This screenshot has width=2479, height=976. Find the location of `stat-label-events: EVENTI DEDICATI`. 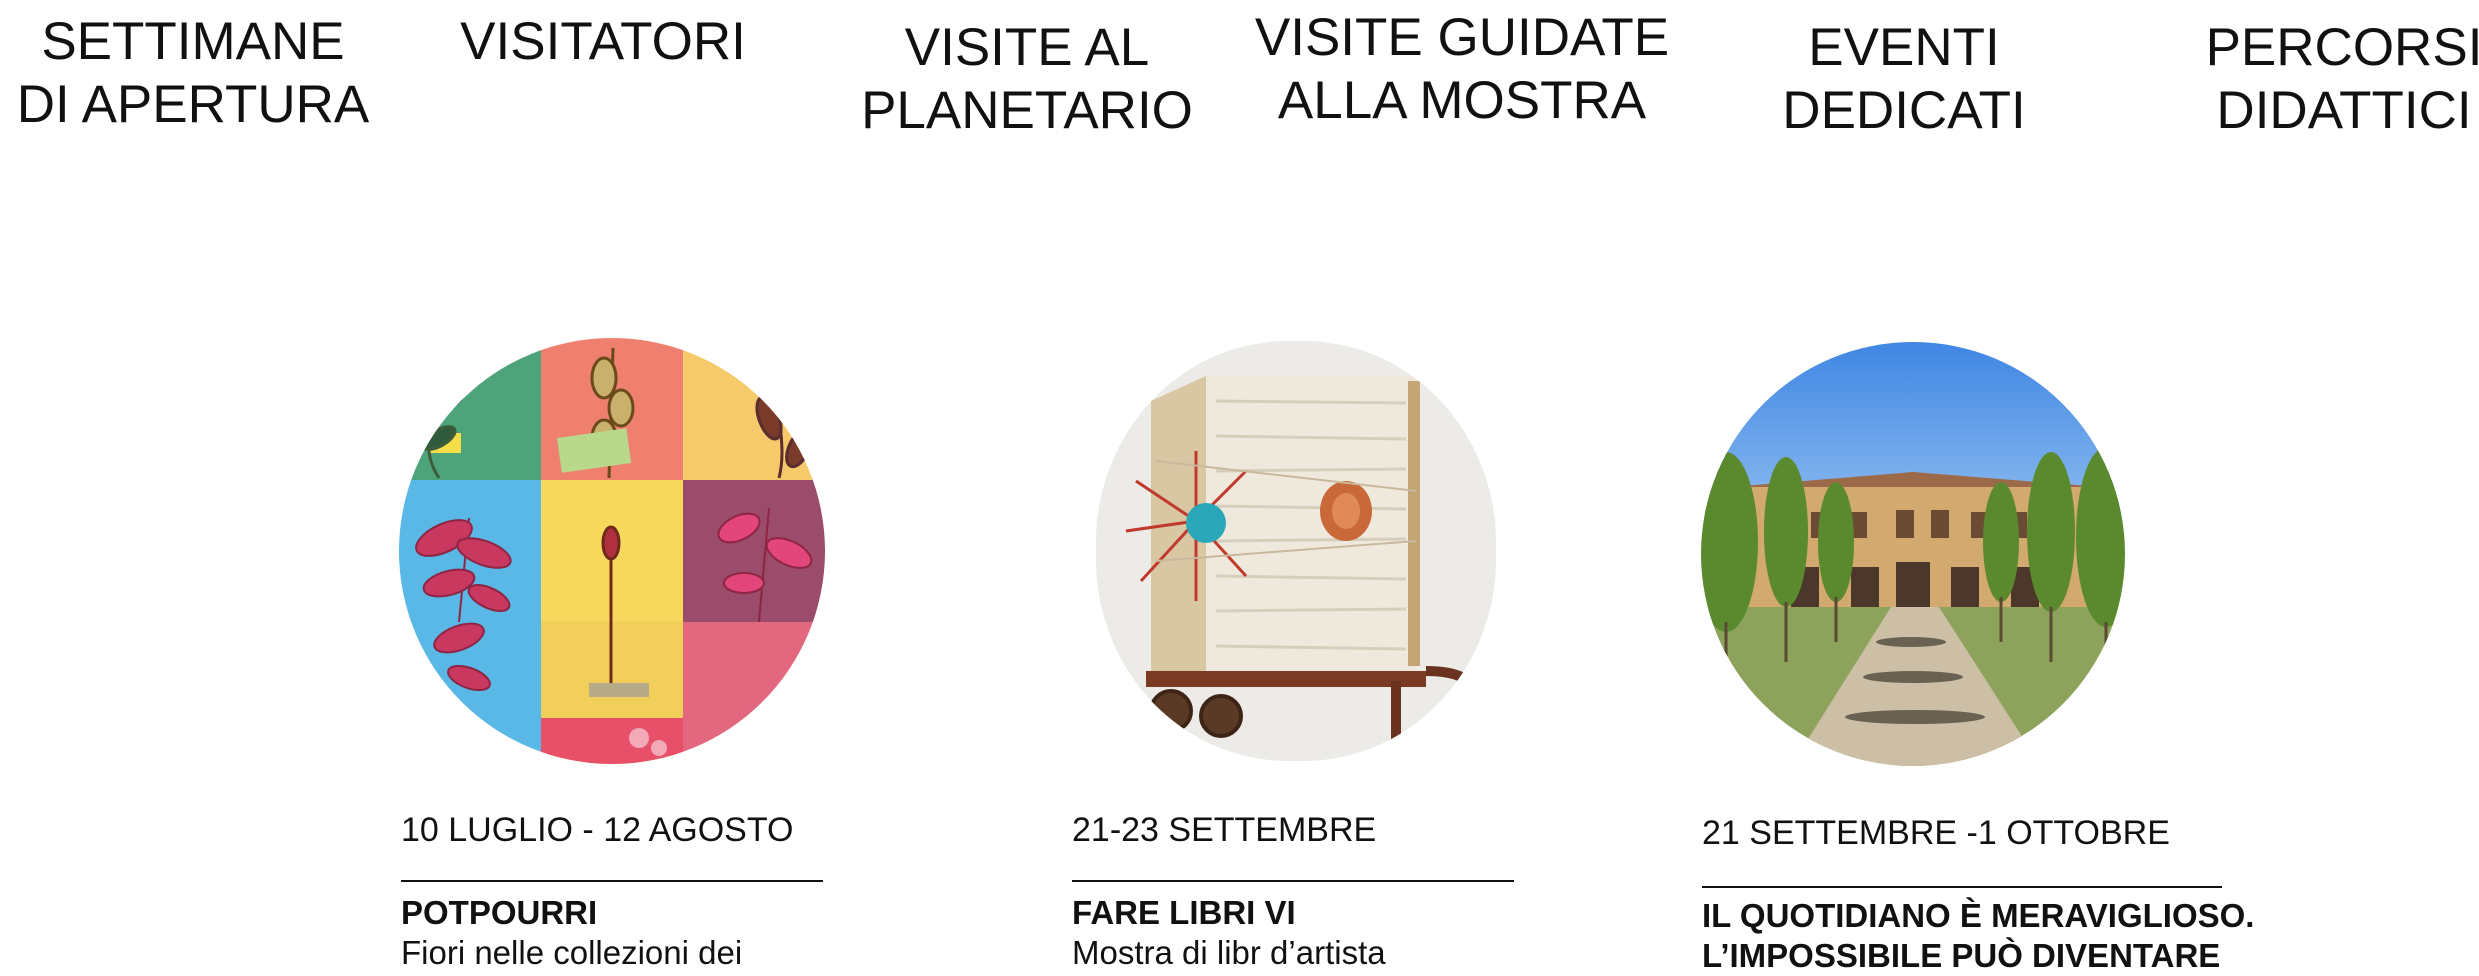

stat-label-events: EVENTI DEDICATI is located at coordinates (1904, 79).